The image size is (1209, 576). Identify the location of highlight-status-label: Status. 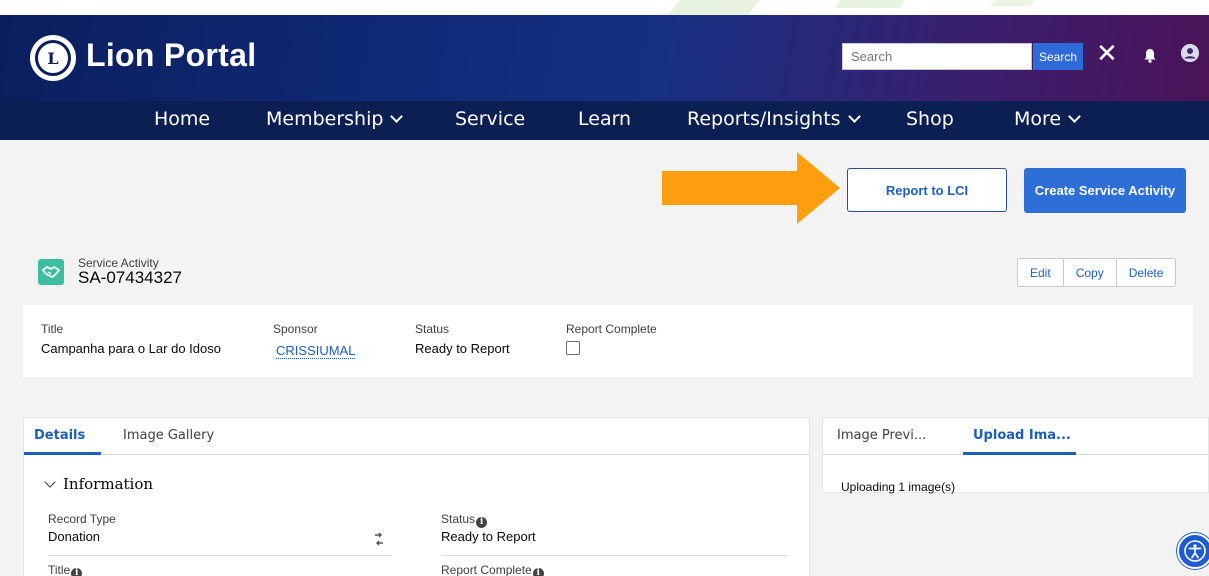
(432, 329).